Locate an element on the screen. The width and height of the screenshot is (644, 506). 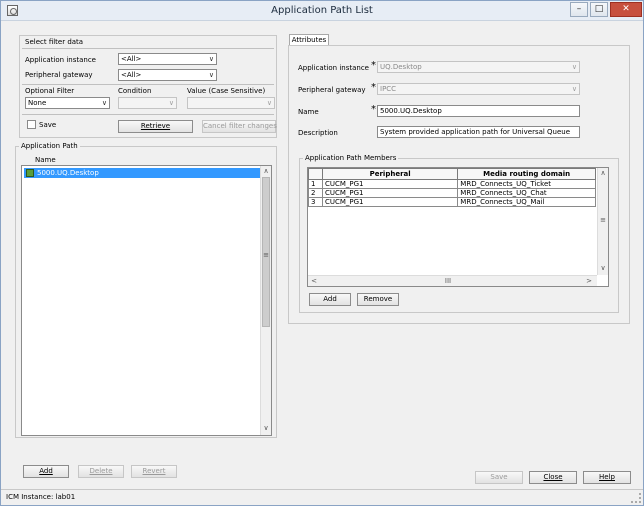
attr-peripheral-gateway-select: IPCC ∨ is located at coordinates (478, 89).